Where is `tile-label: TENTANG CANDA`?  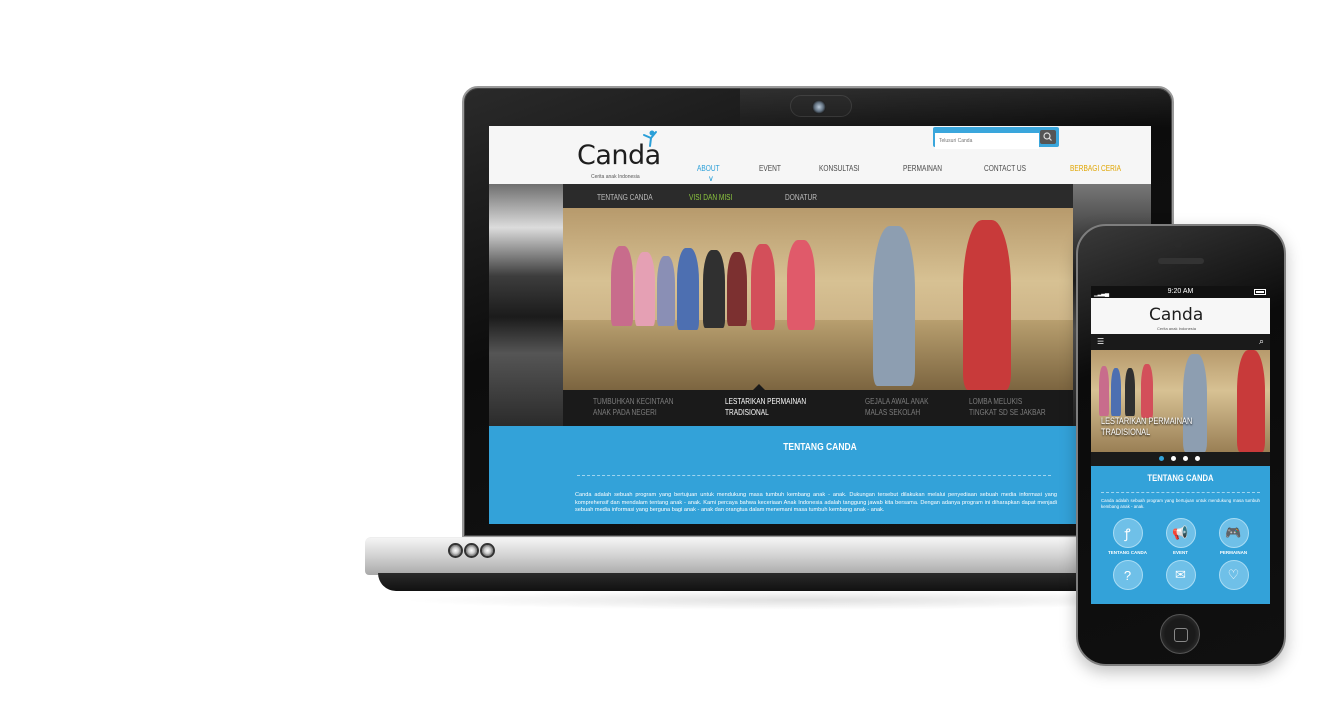
tile-label: TENTANG CANDA is located at coordinates (1127, 552).